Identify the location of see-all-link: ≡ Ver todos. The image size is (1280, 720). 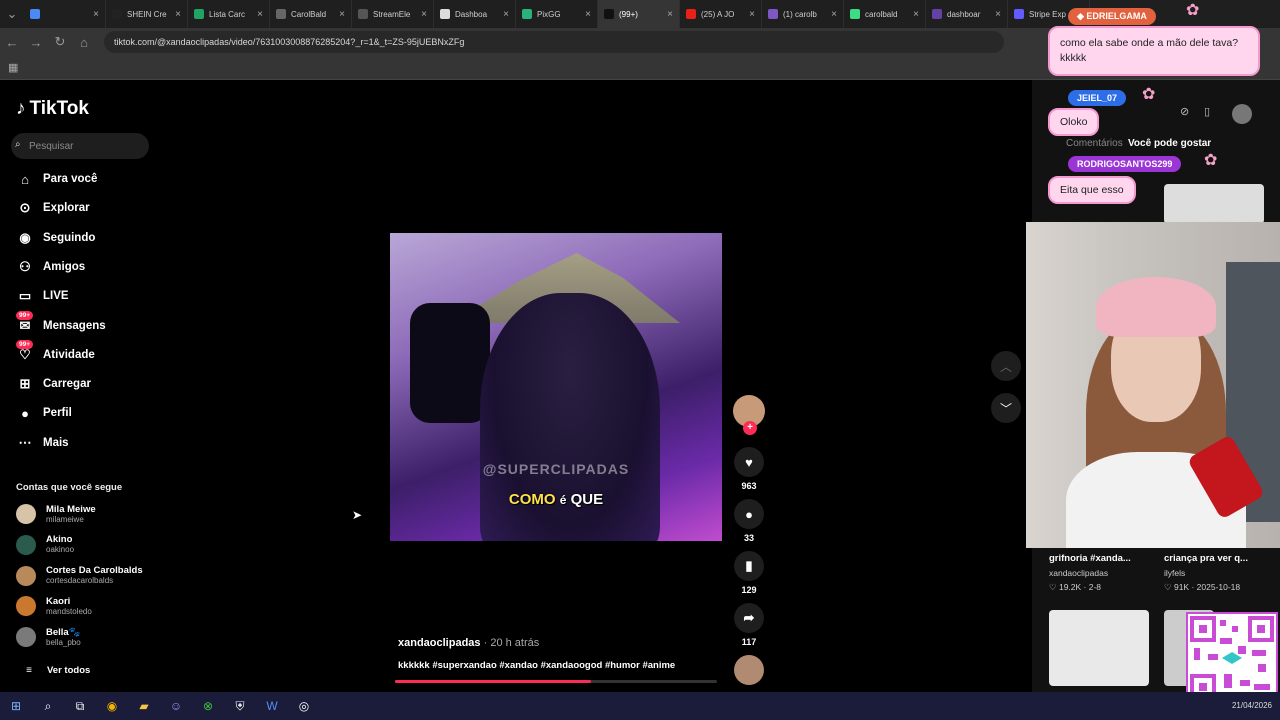
(55, 670).